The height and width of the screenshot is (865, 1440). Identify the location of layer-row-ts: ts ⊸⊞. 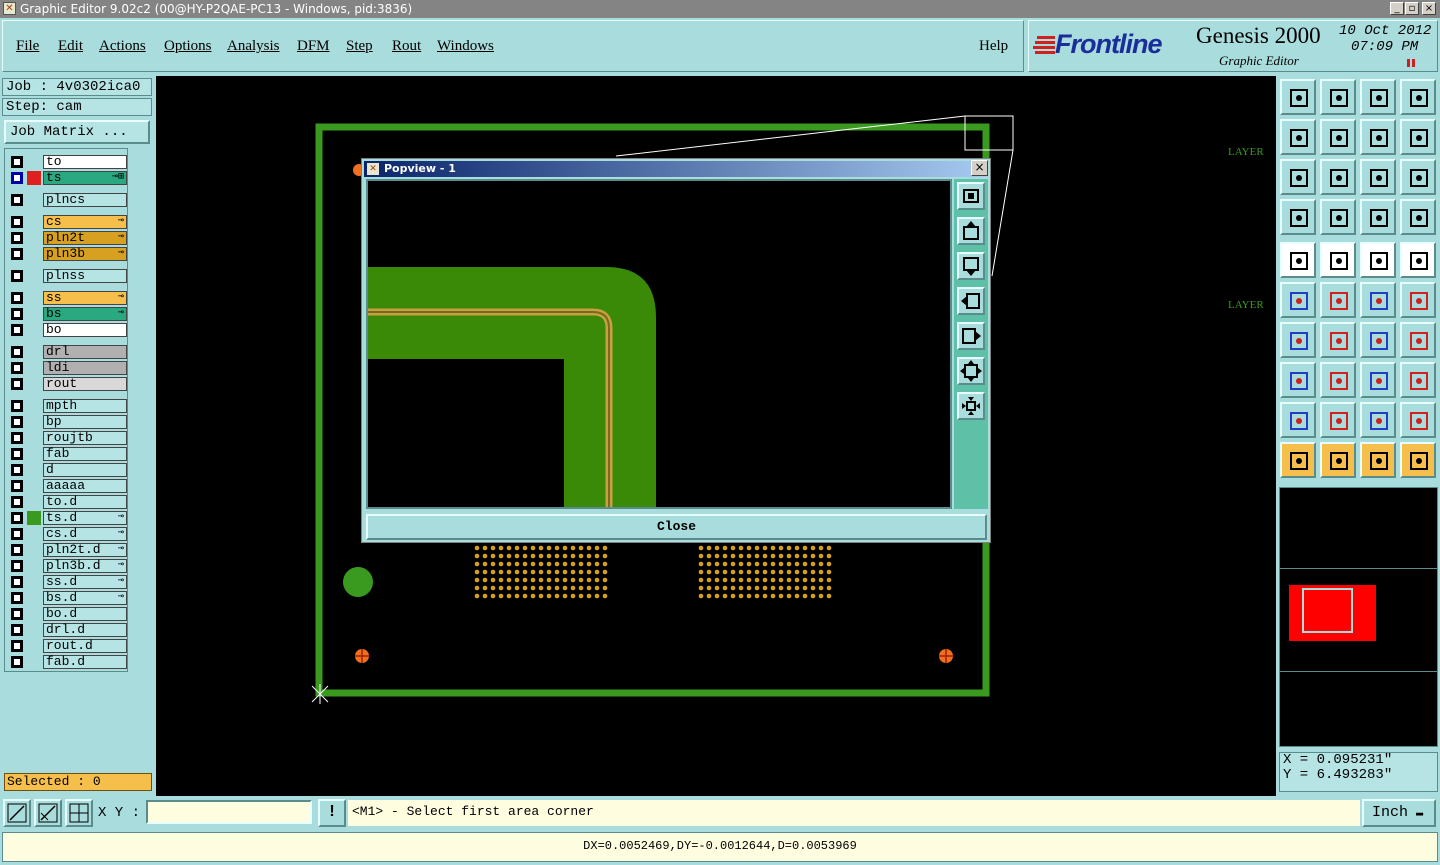
(67, 178).